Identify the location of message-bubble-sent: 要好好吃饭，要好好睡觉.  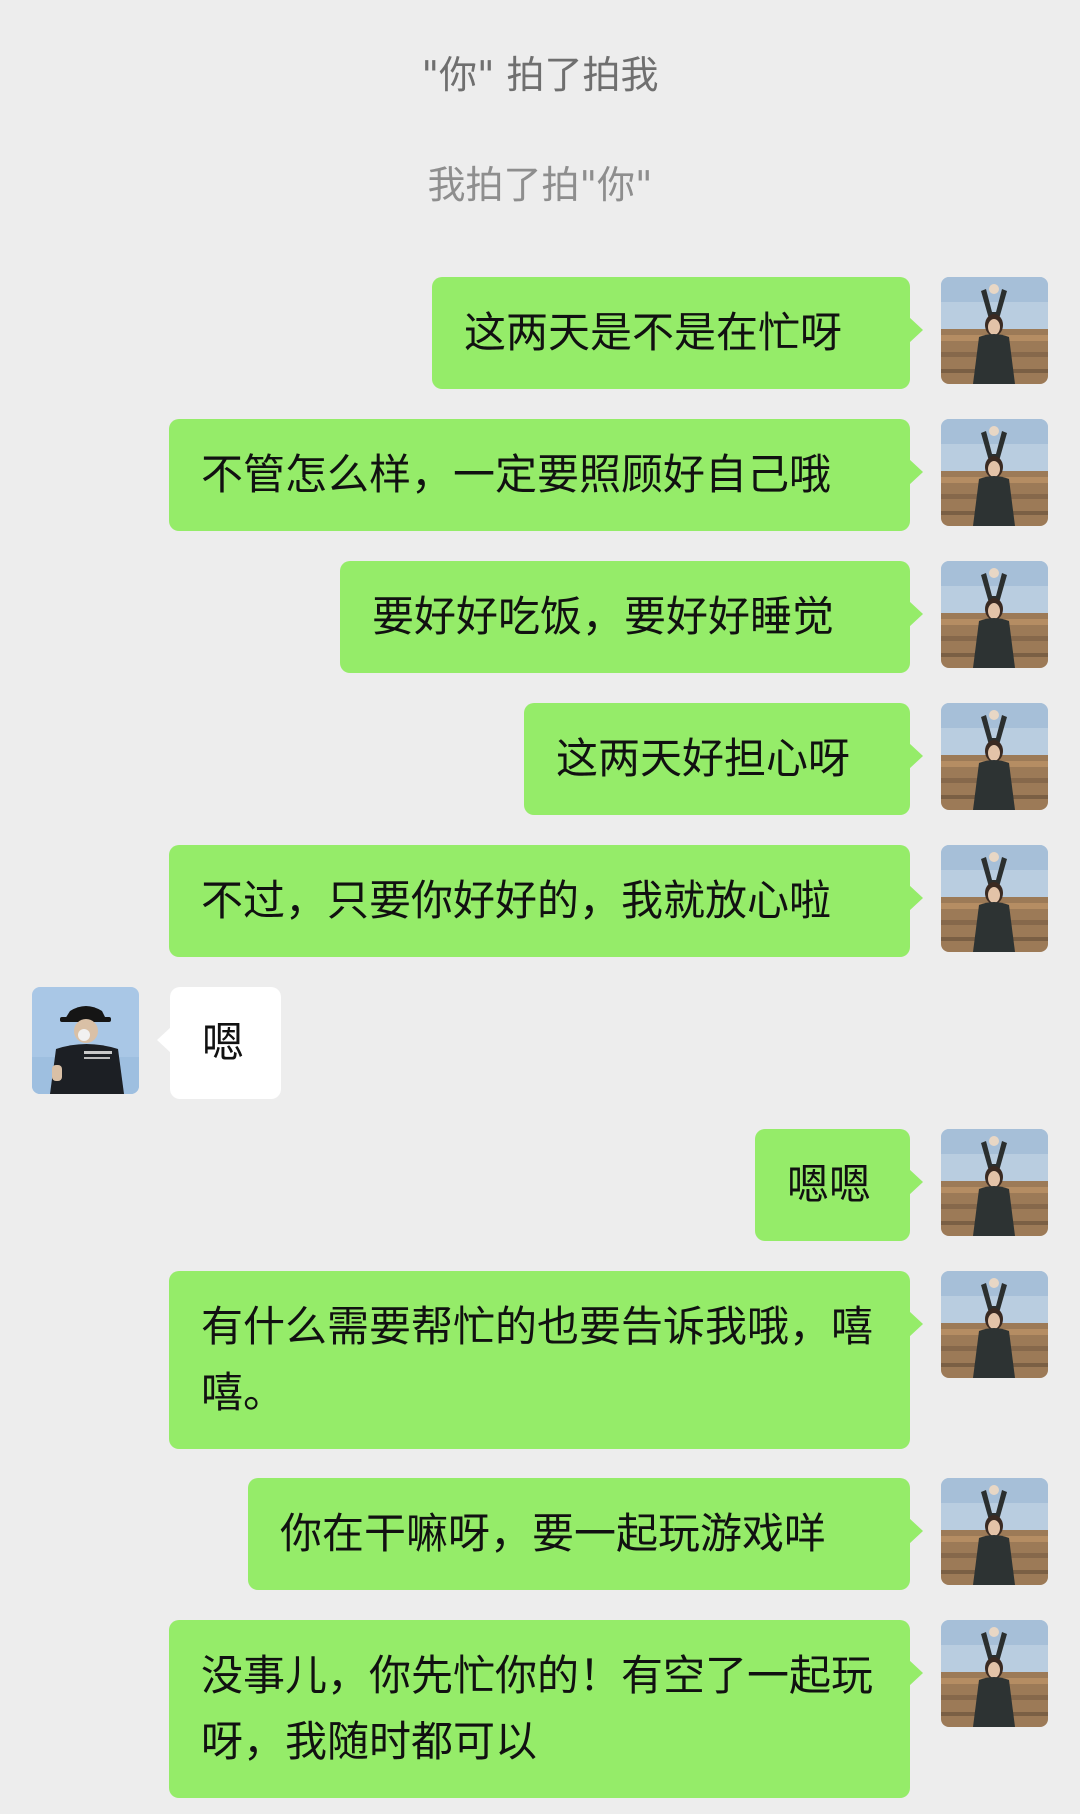
(631, 617).